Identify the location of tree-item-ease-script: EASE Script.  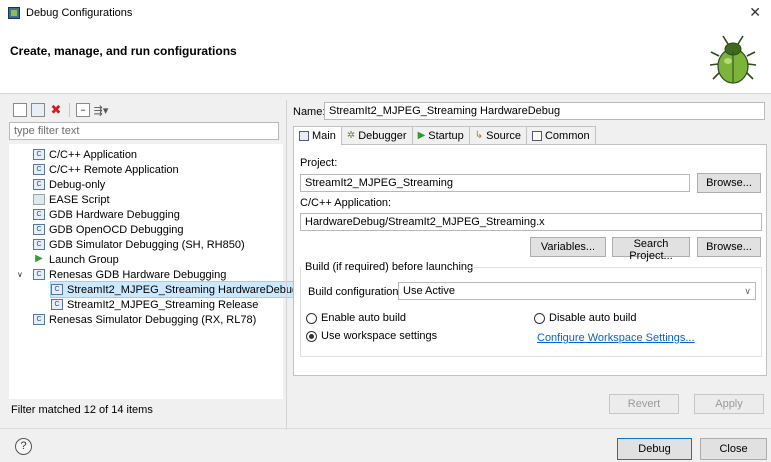
(71, 199).